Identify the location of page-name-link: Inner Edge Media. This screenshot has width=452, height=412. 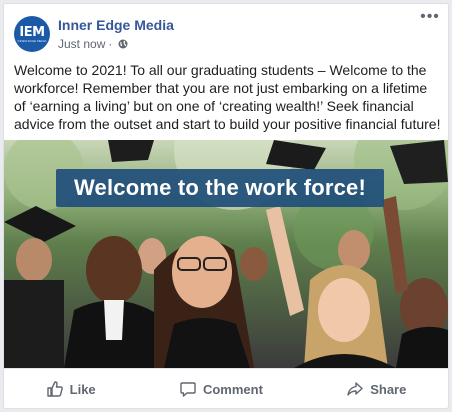
(116, 25).